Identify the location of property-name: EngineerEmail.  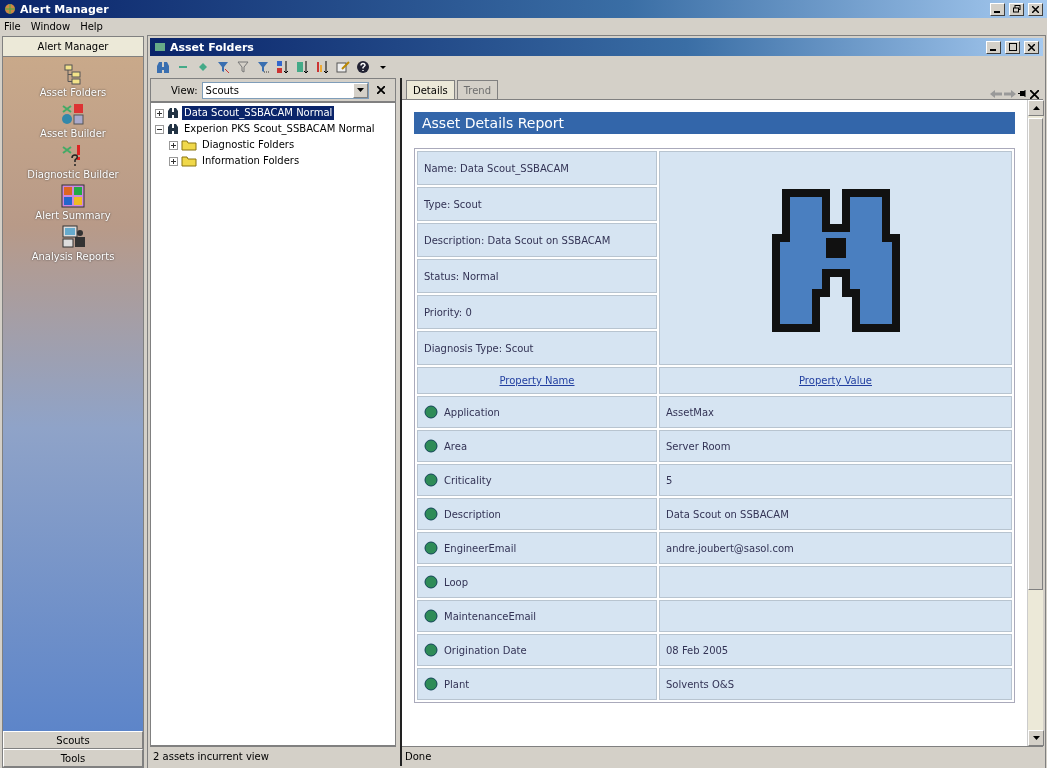
(480, 548).